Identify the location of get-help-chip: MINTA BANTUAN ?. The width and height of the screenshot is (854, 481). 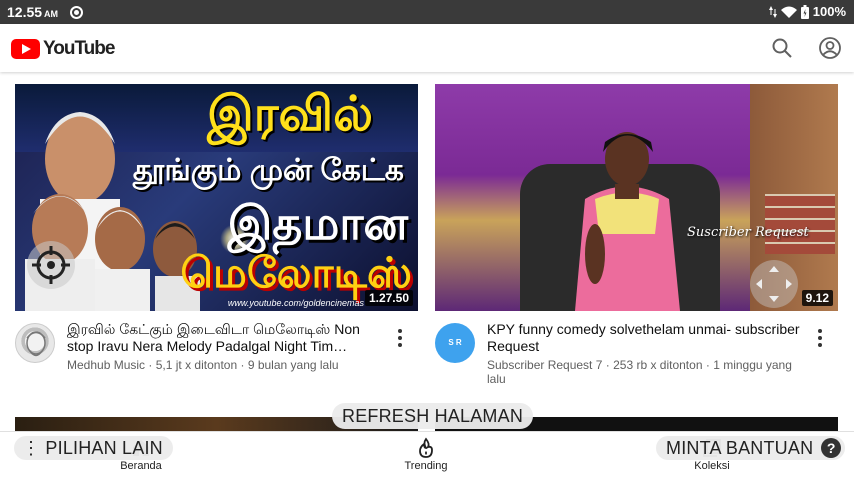
(751, 448).